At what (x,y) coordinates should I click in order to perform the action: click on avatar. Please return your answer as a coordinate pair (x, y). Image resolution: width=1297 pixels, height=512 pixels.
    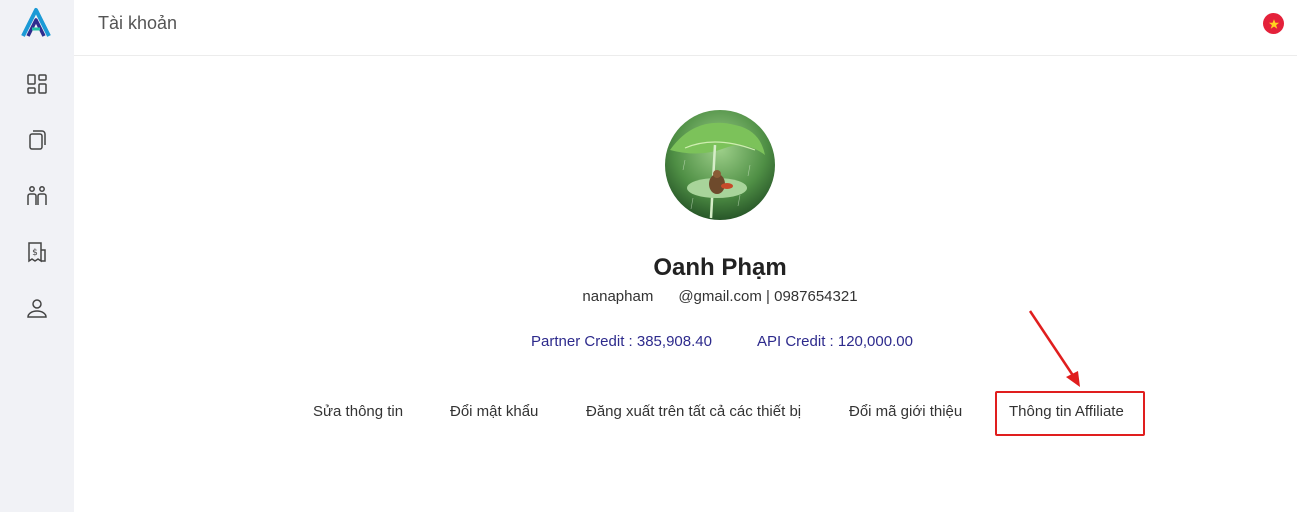
    Looking at the image, I should click on (720, 165).